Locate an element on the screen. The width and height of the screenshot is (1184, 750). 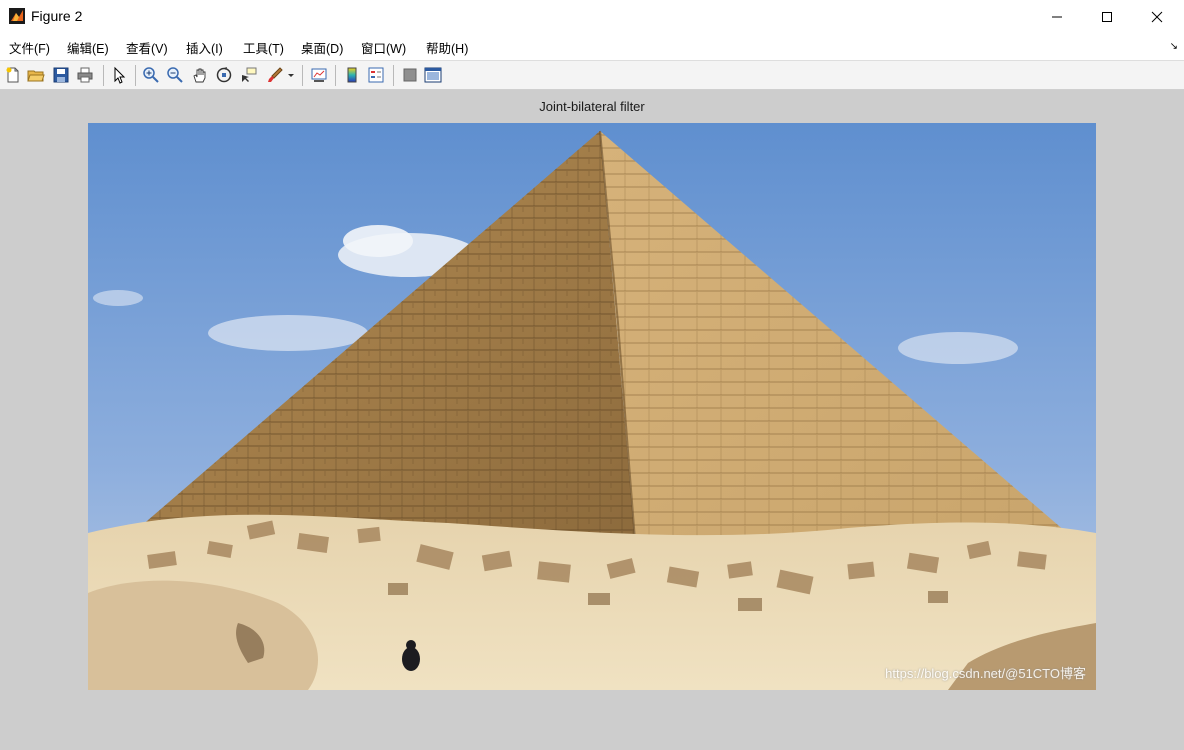
hide-plot-tools-icon is located at coordinates (410, 75).